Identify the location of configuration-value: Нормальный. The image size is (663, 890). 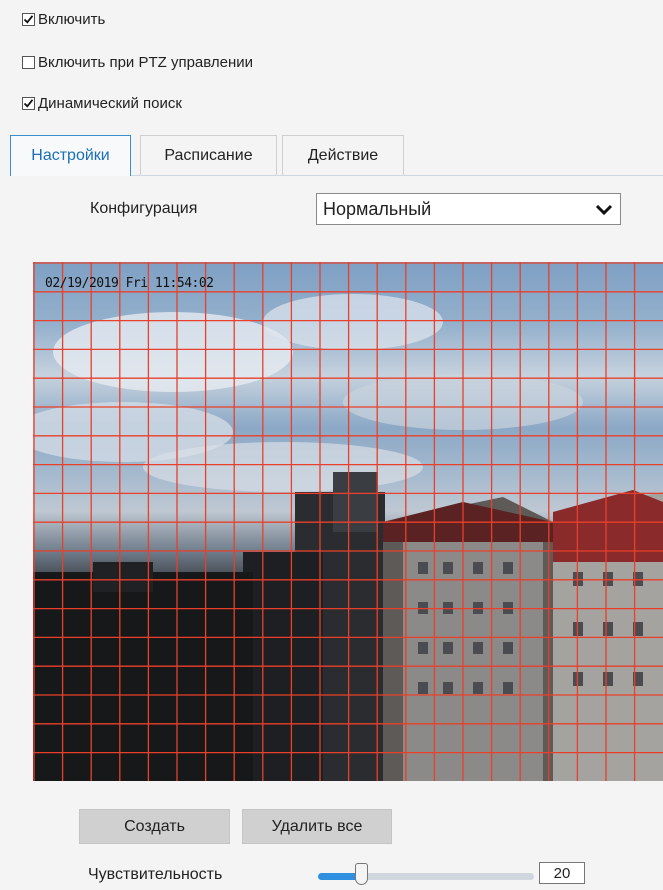
(377, 208).